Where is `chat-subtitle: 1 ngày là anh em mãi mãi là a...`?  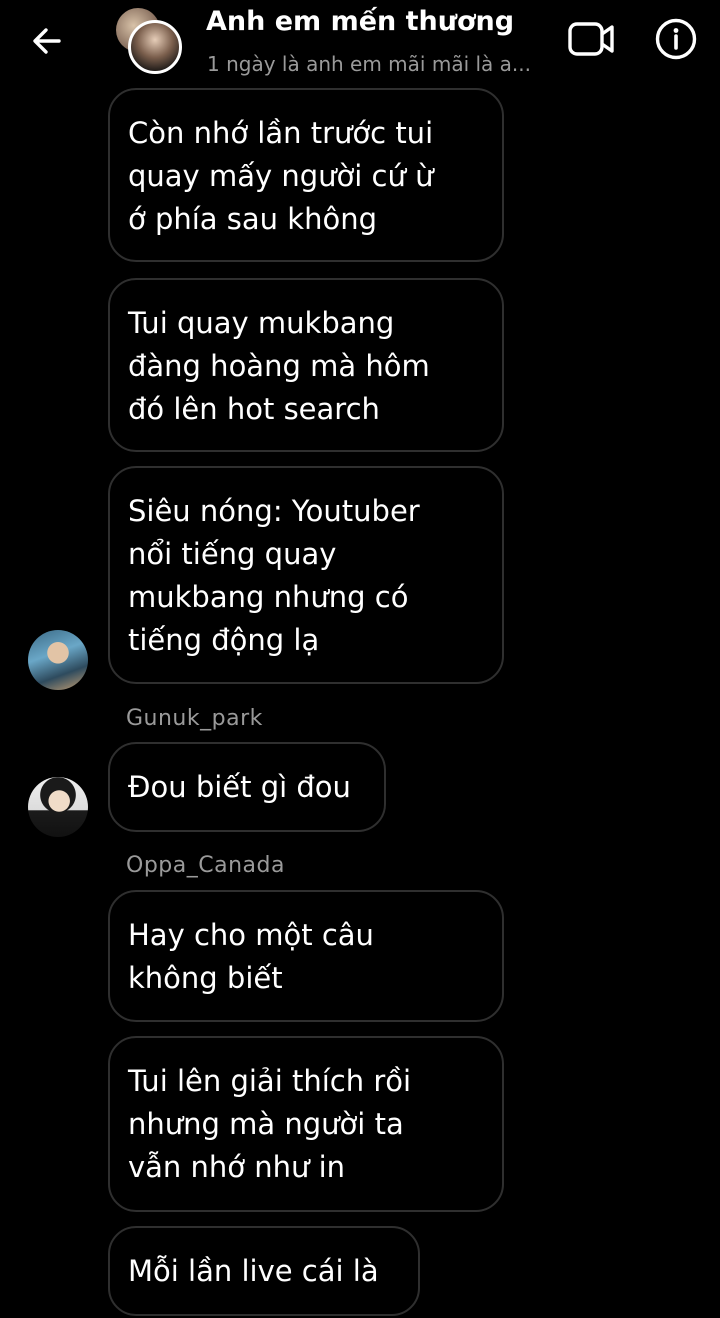
chat-subtitle: 1 ngày là anh em mãi mãi là a... is located at coordinates (369, 64).